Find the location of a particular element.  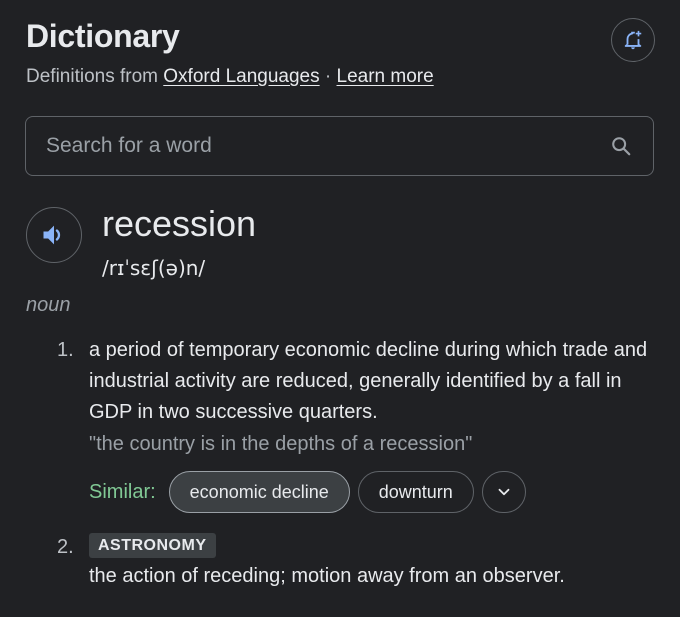

similar-label: Similar: is located at coordinates (122, 491).